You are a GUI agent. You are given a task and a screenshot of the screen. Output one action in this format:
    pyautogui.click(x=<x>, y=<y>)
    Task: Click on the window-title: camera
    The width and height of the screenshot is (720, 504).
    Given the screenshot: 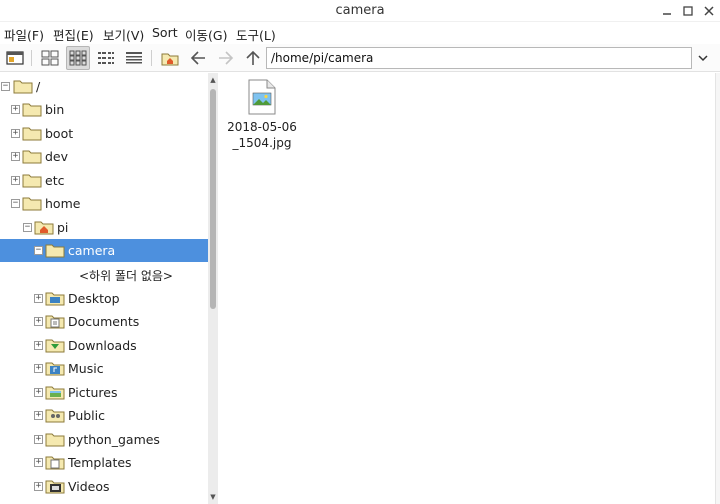 What is the action you would take?
    pyautogui.click(x=360, y=10)
    